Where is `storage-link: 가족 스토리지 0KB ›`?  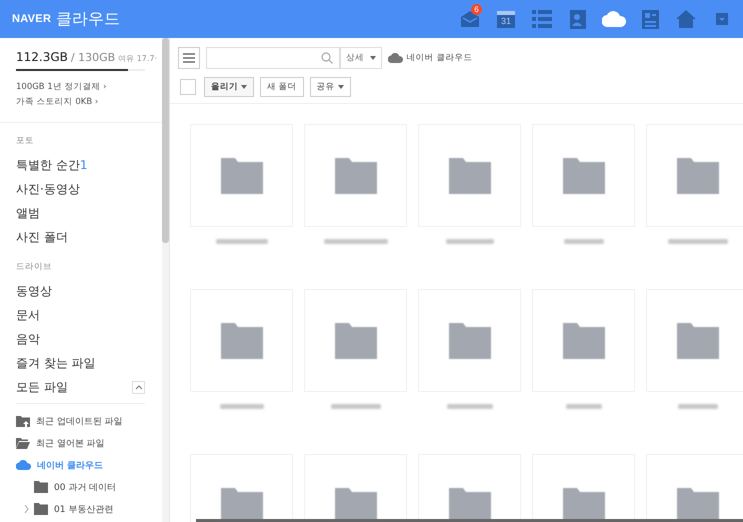
storage-link: 가족 스토리지 0KB › is located at coordinates (80, 102).